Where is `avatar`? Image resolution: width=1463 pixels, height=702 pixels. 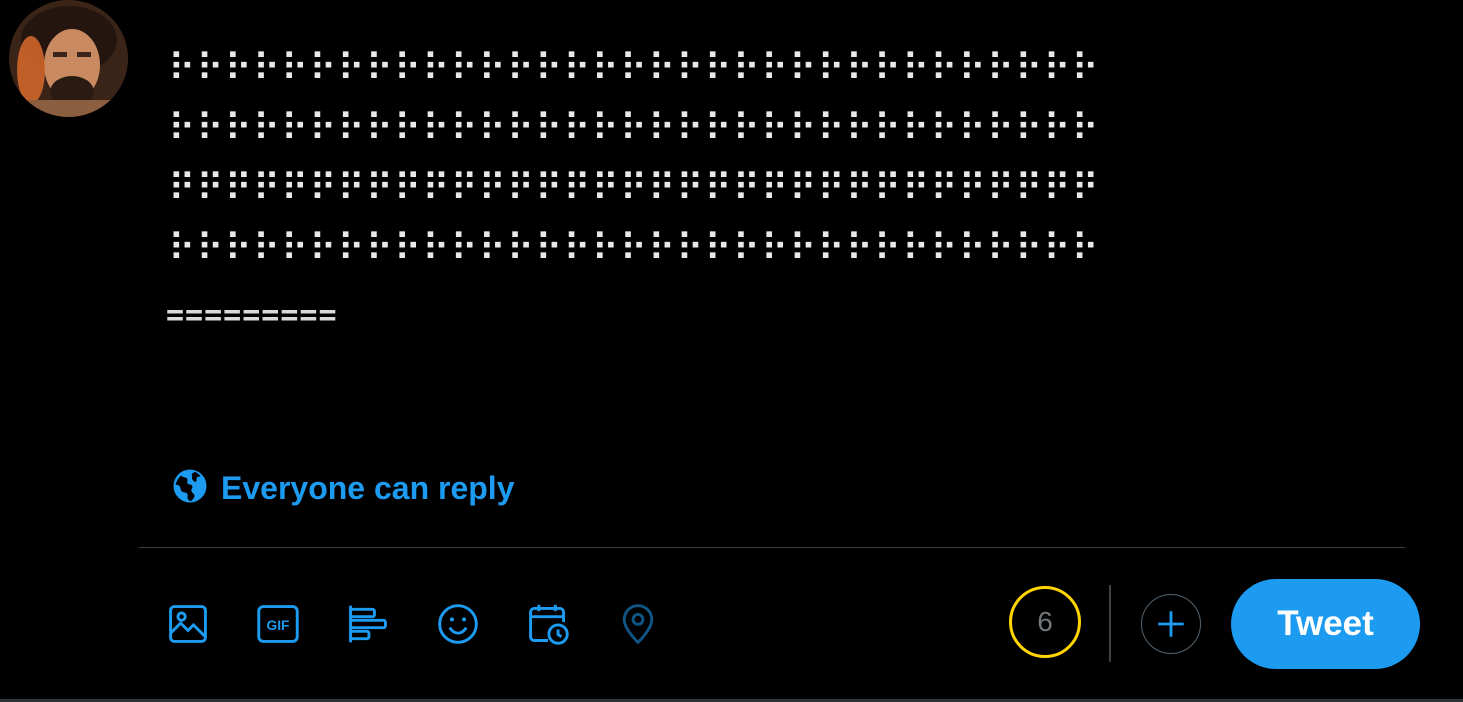 avatar is located at coordinates (68, 58).